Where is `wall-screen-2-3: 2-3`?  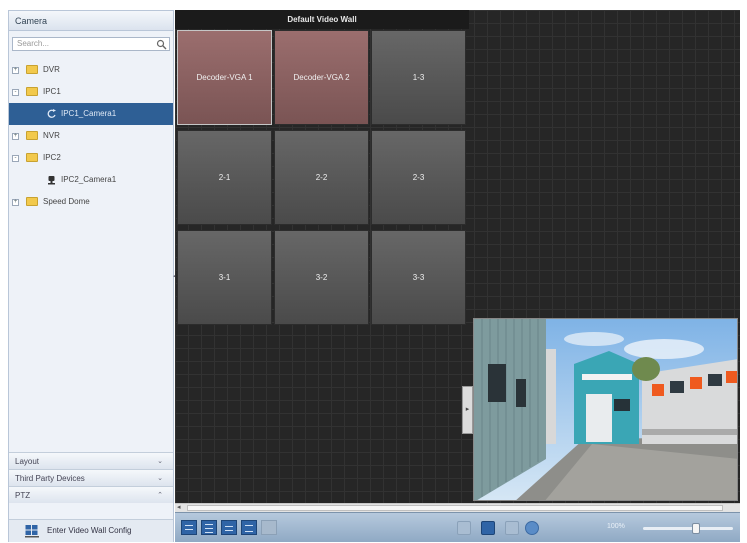
wall-screen-2-3: 2-3 is located at coordinates (418, 177).